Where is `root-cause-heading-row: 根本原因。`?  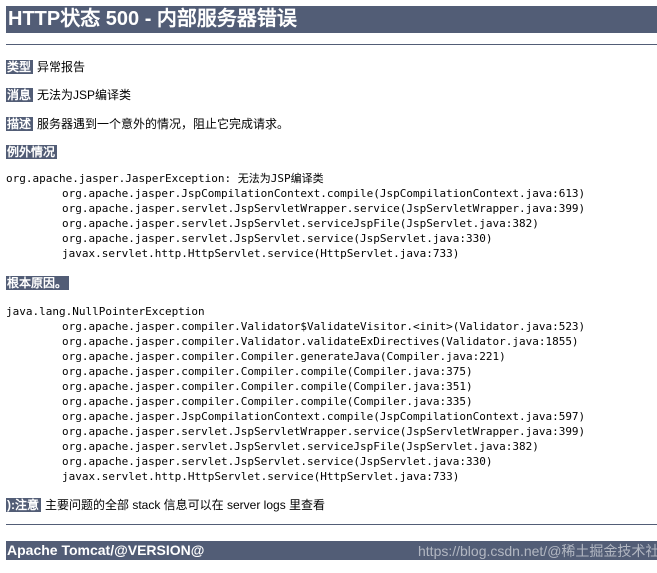 root-cause-heading-row: 根本原因。 is located at coordinates (39, 283).